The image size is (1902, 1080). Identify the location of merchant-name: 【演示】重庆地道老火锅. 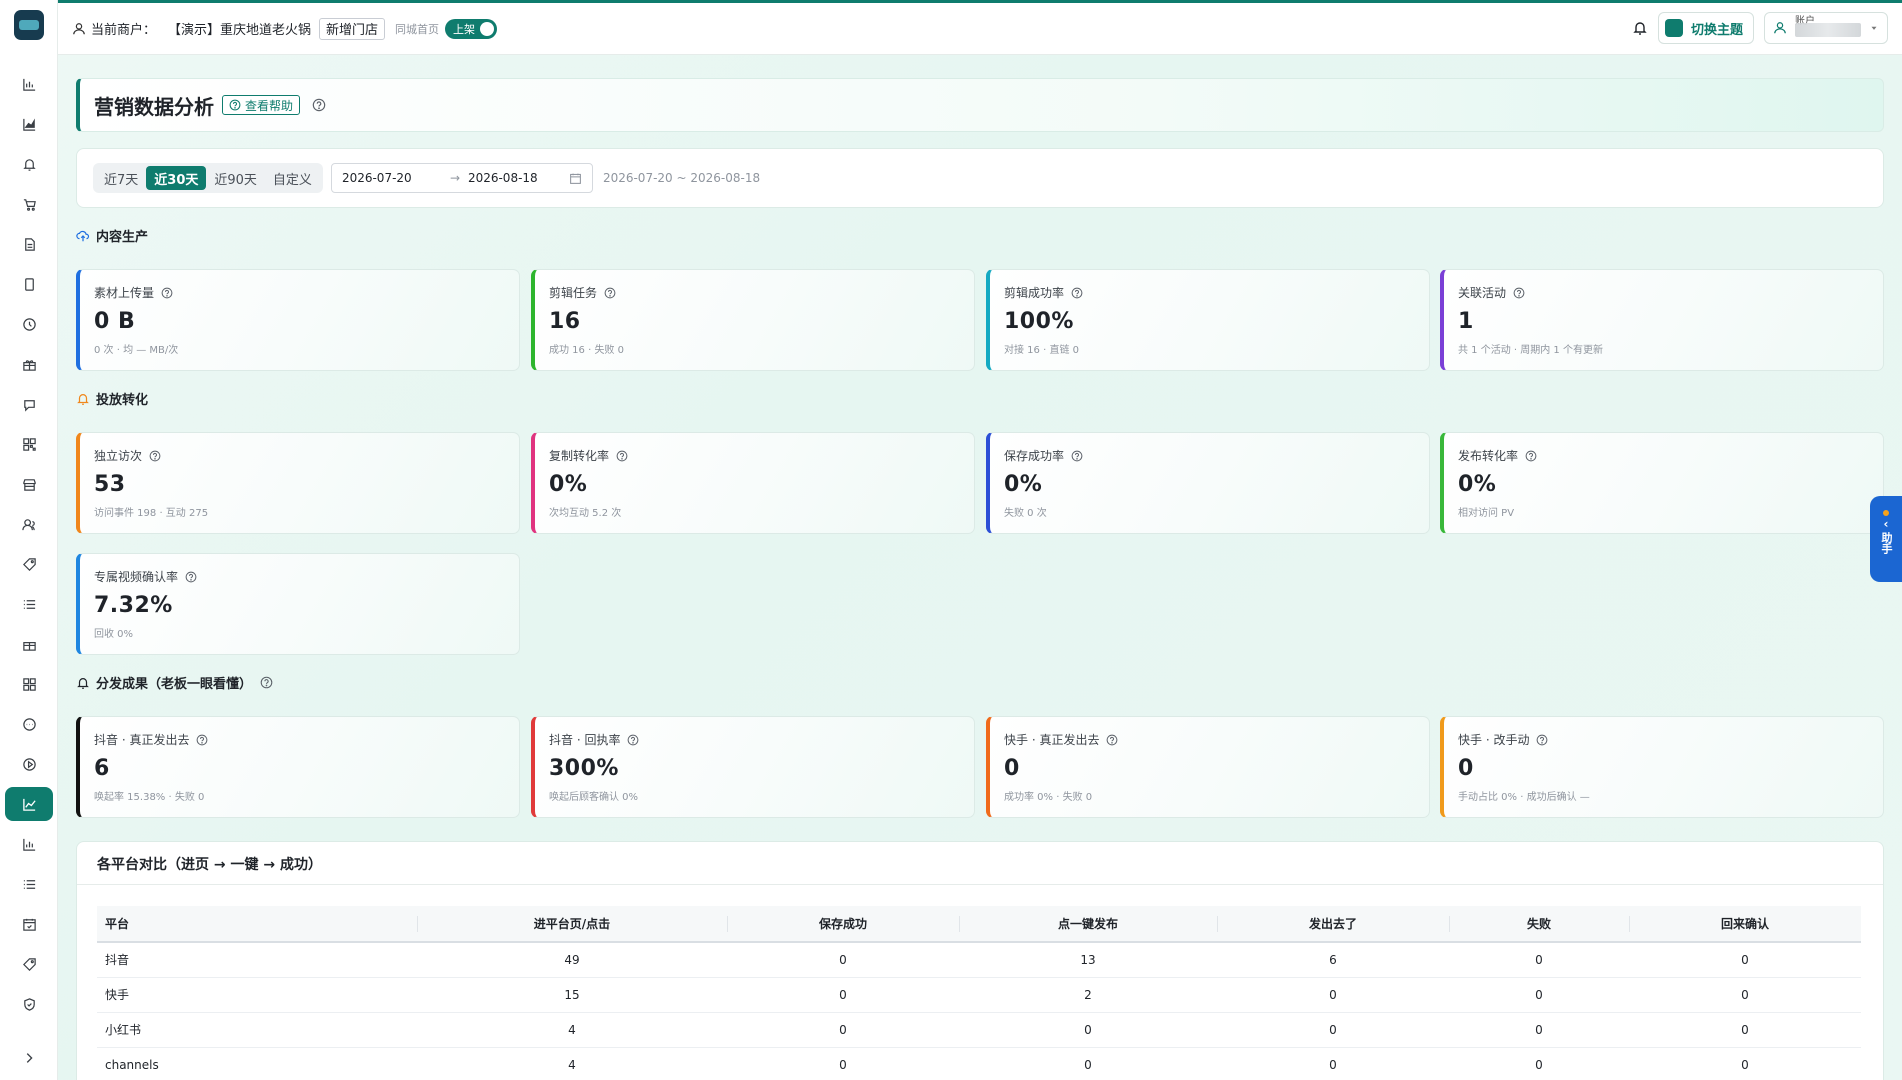
(239, 28).